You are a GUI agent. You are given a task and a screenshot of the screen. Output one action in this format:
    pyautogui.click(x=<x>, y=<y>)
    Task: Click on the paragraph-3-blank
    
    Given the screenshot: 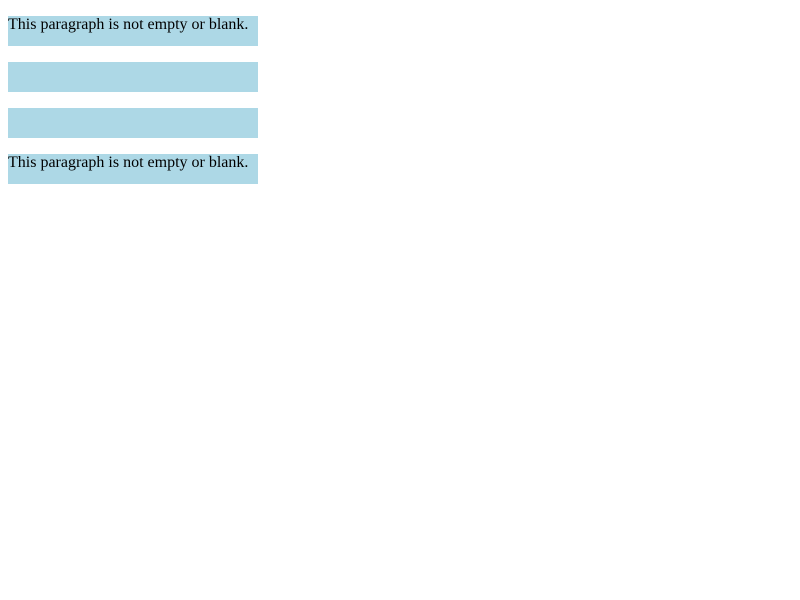 What is the action you would take?
    pyautogui.click(x=133, y=123)
    